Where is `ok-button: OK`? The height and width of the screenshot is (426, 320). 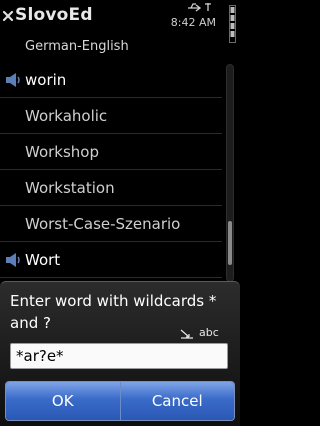 ok-button: OK is located at coordinates (63, 401).